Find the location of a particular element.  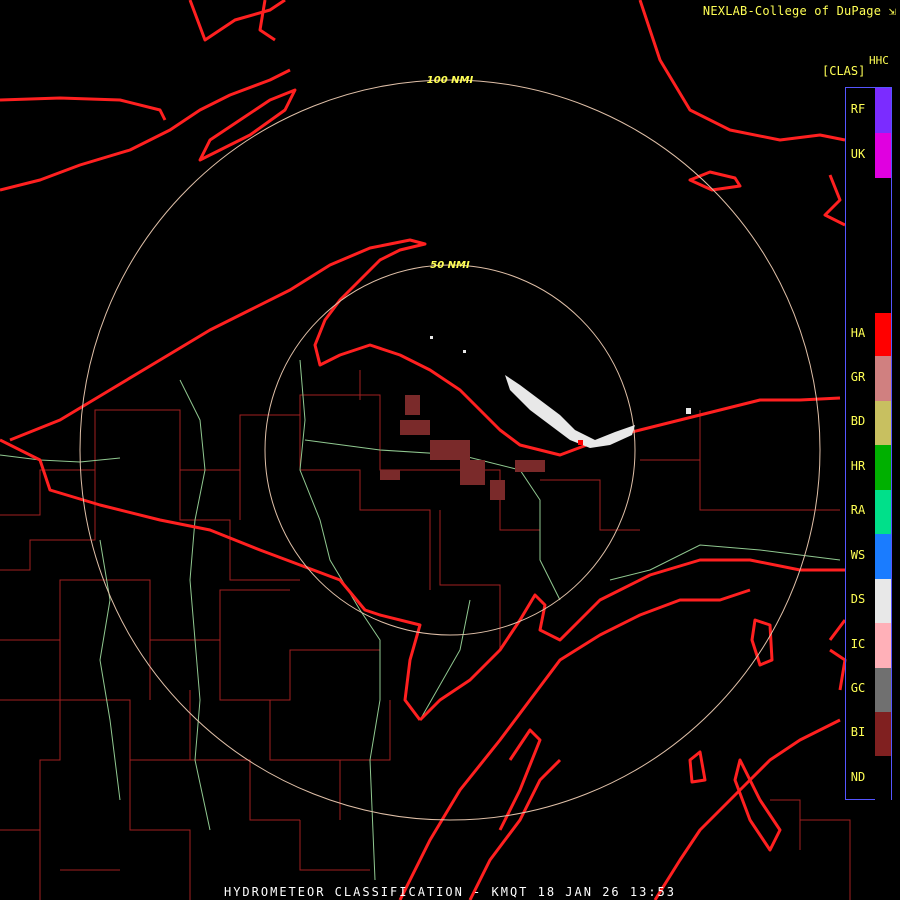

bi-echoes is located at coordinates (462, 447).